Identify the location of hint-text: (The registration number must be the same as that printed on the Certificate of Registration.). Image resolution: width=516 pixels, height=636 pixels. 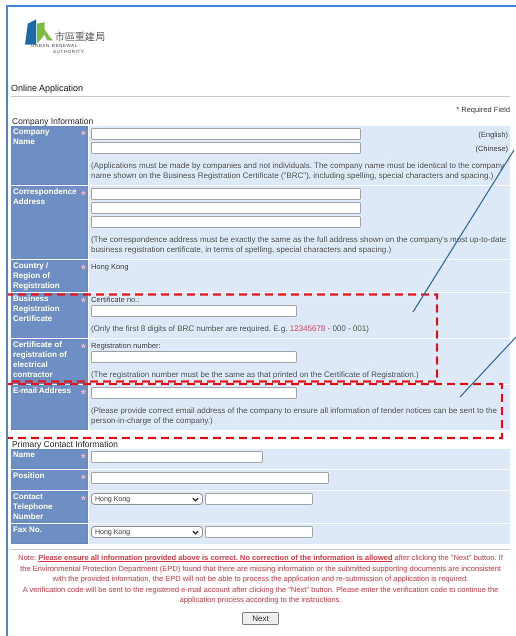
(255, 375).